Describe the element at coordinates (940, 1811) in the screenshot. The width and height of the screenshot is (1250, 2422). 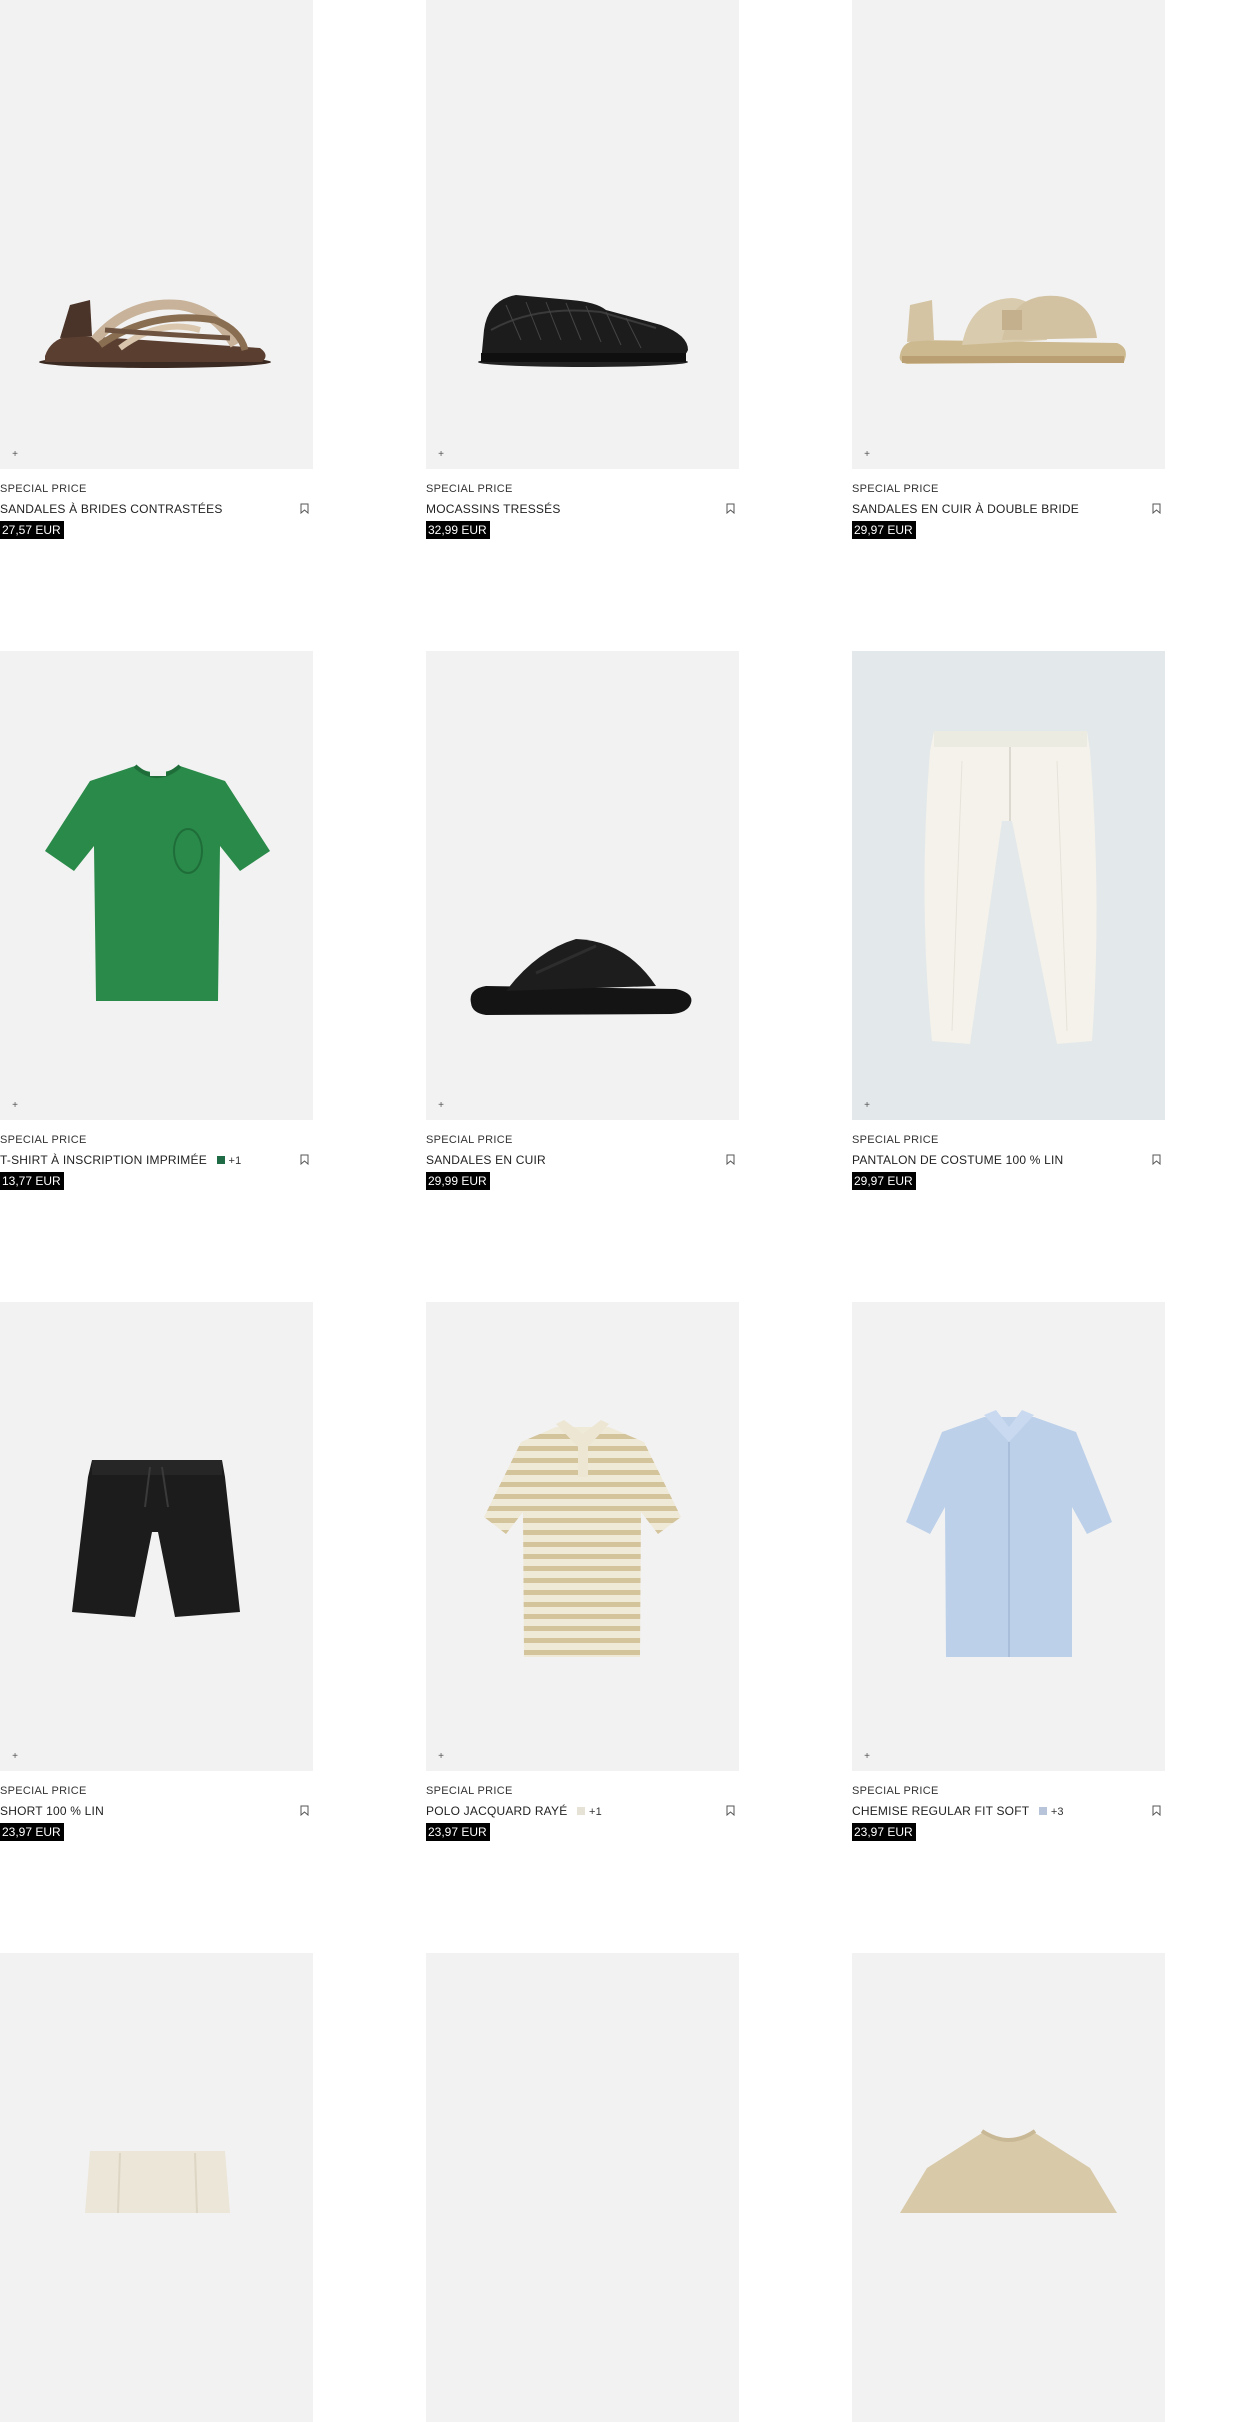
I see `product-name: CHEMISE REGULAR FIT SOFT` at that location.